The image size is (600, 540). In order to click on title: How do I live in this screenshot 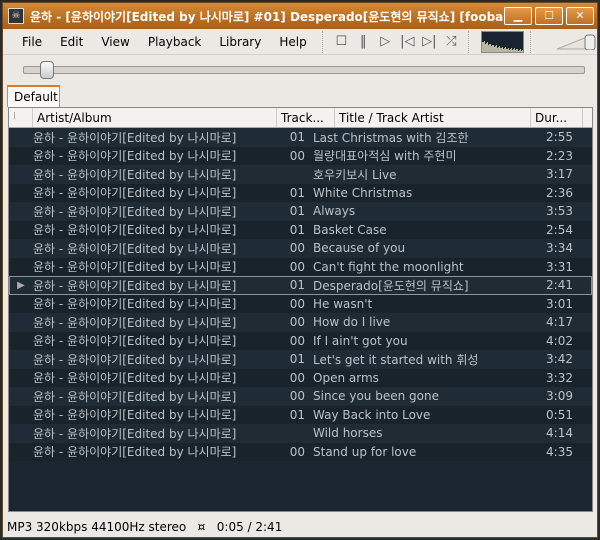, I will do `click(352, 322)`.